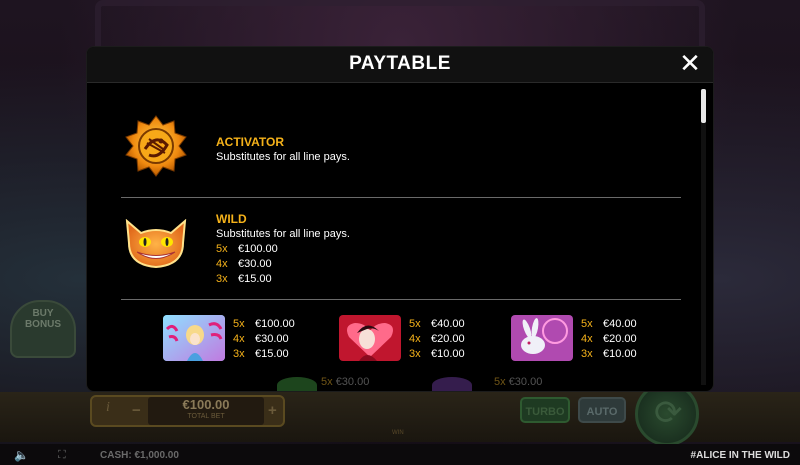 The image size is (800, 465). Describe the element at coordinates (21, 455) in the screenshot. I see `sound-icon: 🔈` at that location.